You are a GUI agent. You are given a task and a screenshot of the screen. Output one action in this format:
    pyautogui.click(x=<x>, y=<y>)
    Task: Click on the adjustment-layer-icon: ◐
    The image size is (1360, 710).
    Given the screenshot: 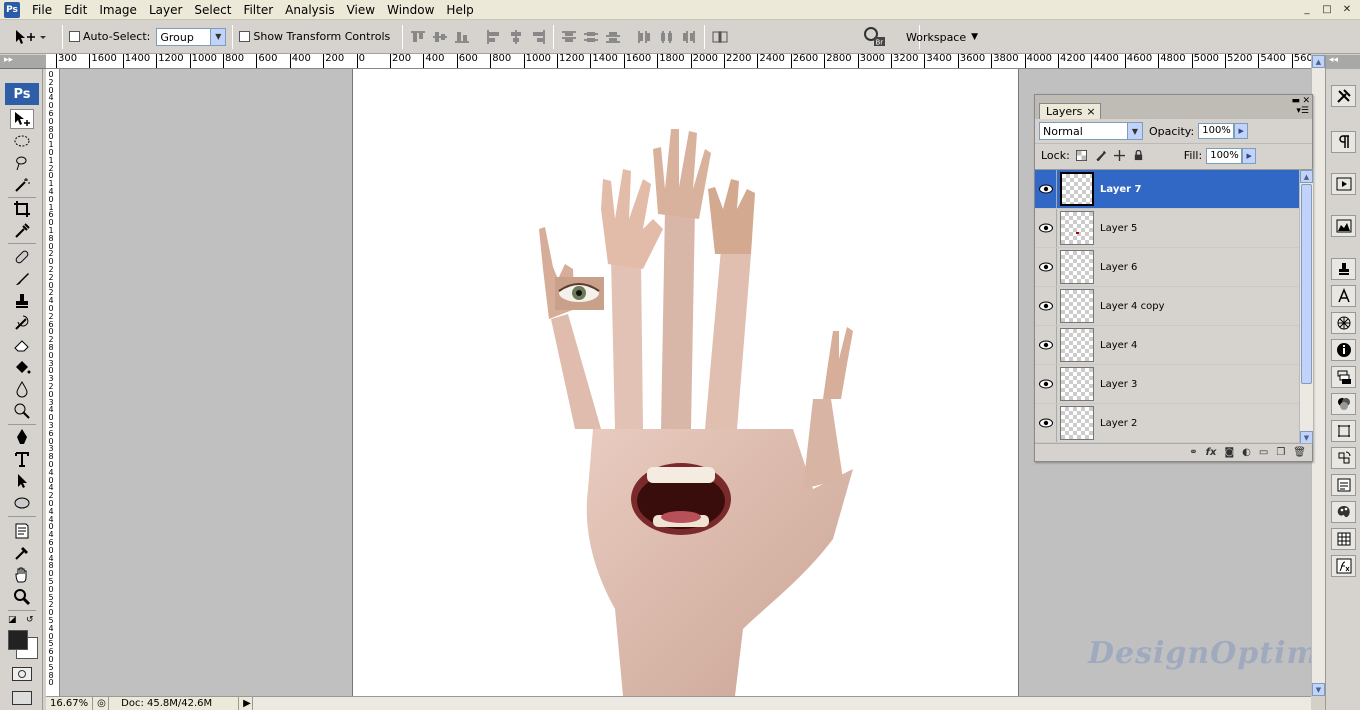 What is the action you would take?
    pyautogui.click(x=1246, y=452)
    